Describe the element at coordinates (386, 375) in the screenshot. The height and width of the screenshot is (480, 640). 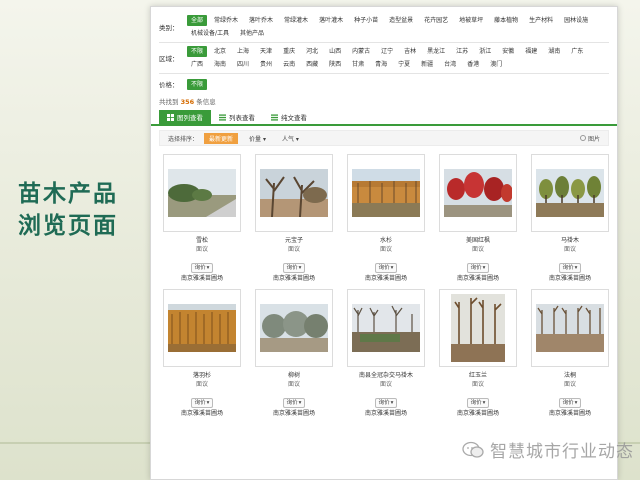
I see `product-name: 南县全冠杂交马褂木` at that location.